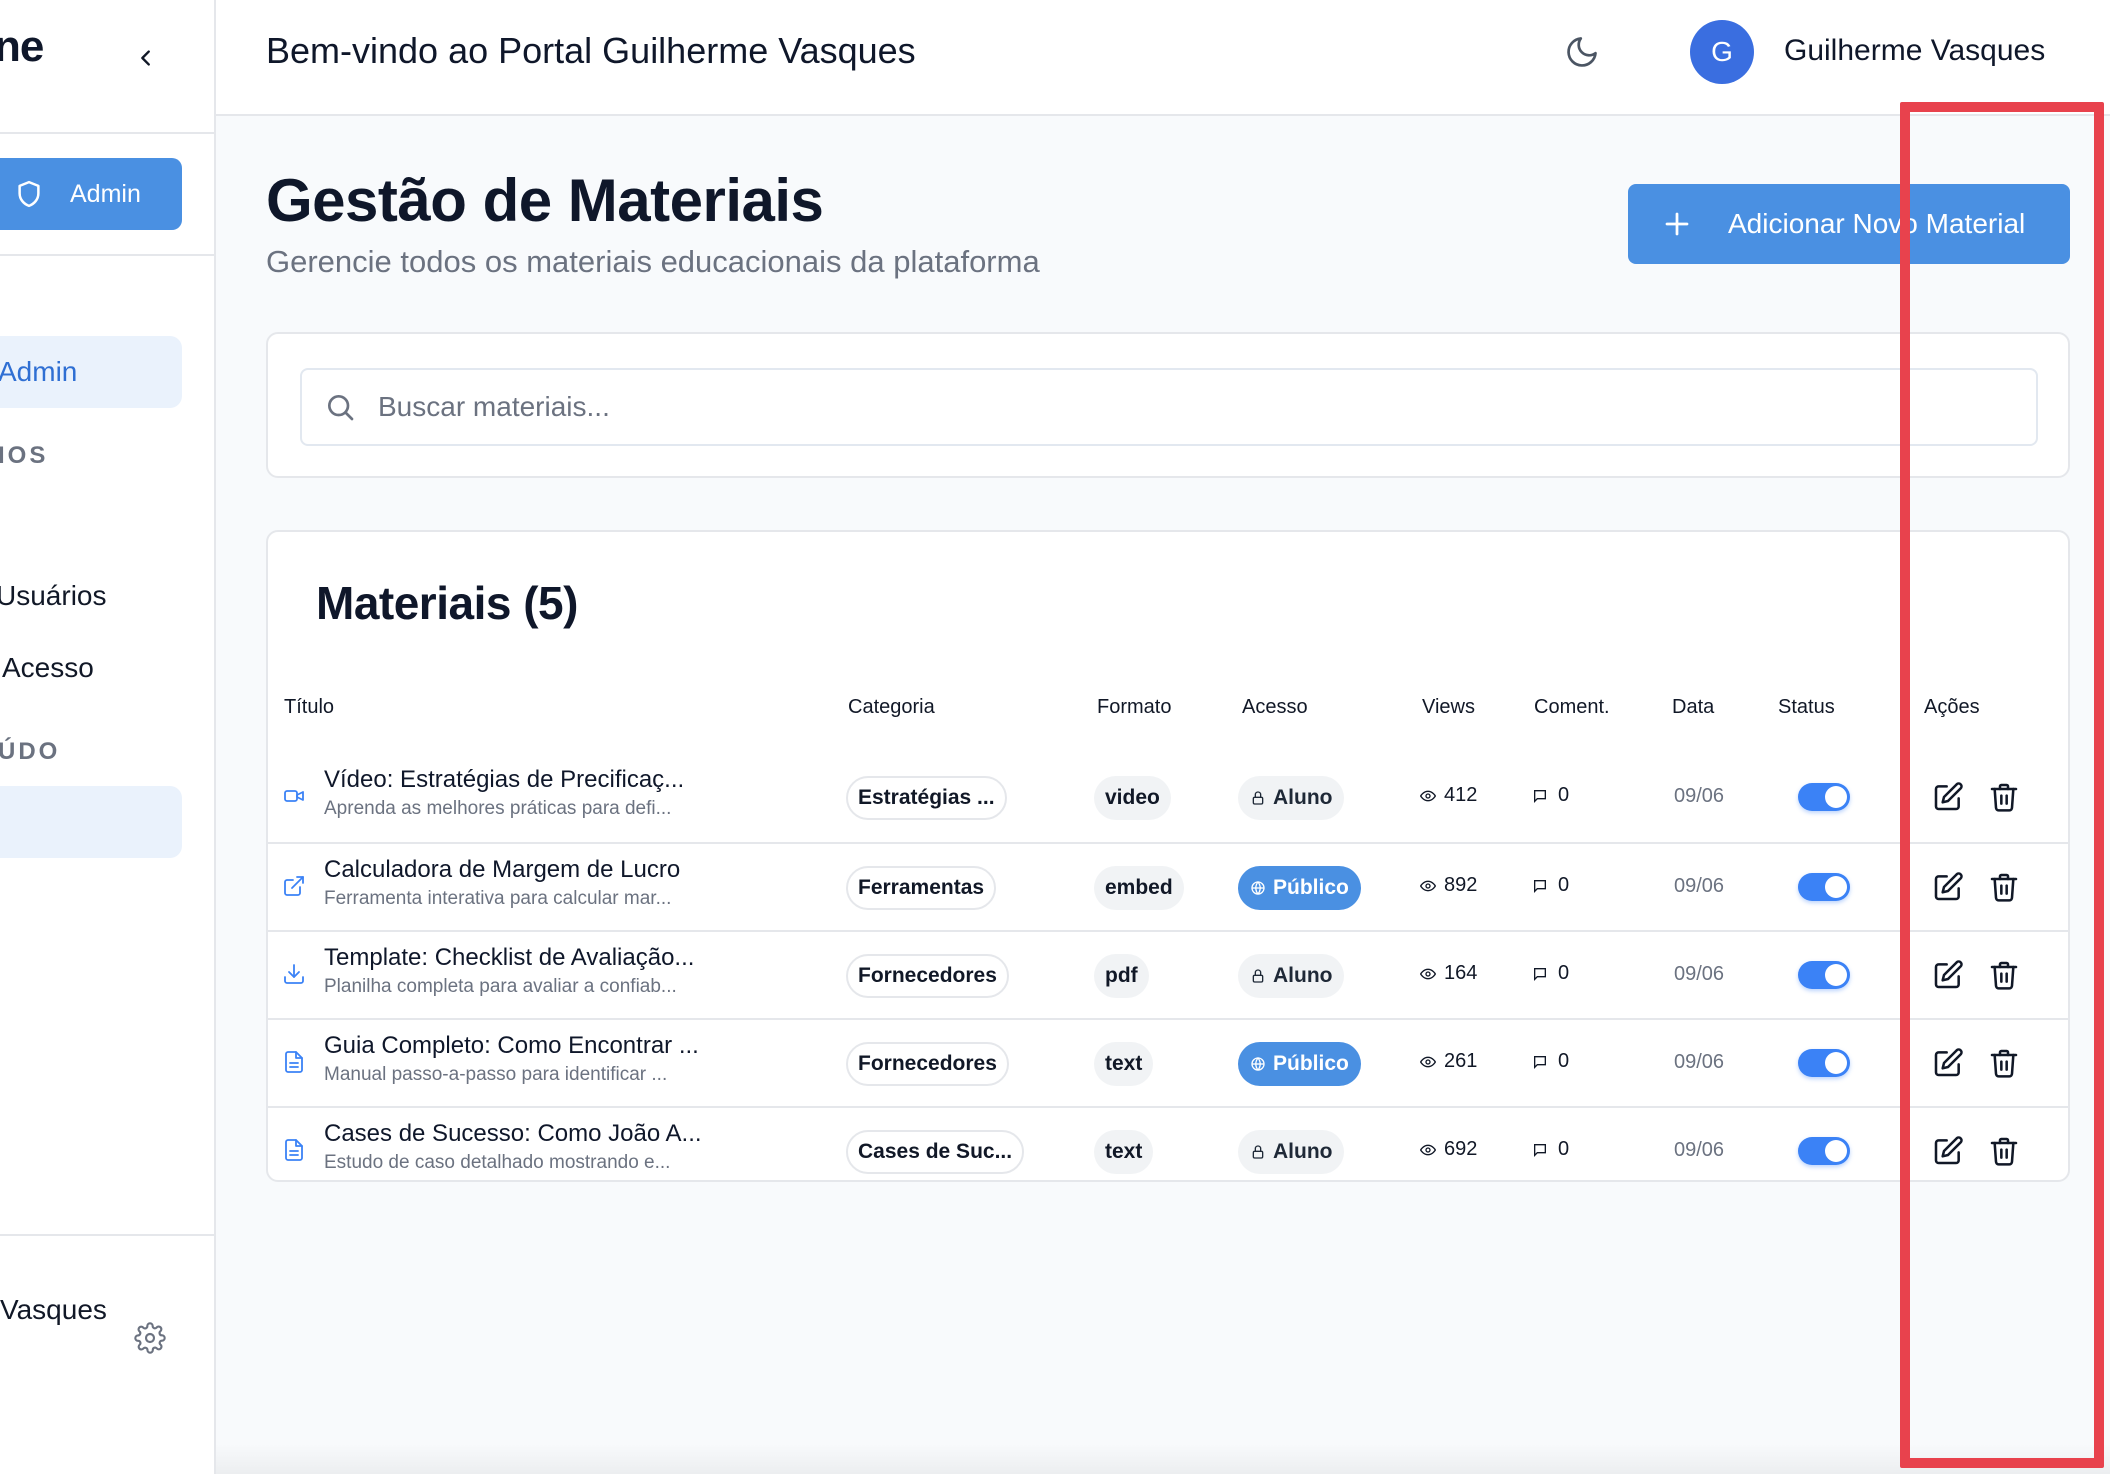 This screenshot has width=2110, height=1474. What do you see at coordinates (150, 1338) in the screenshot?
I see `gear-icon` at bounding box center [150, 1338].